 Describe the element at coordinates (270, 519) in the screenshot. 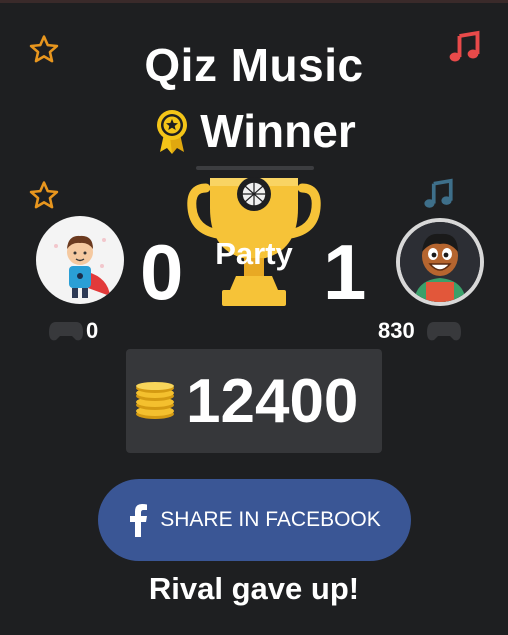

I see `share-button-label: SHARE IN FACEBOOK` at that location.